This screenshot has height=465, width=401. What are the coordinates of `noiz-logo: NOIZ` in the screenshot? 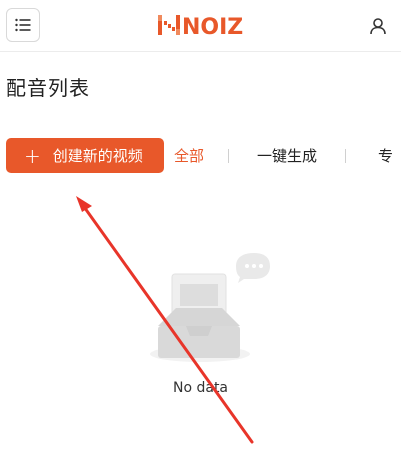 It's located at (201, 25).